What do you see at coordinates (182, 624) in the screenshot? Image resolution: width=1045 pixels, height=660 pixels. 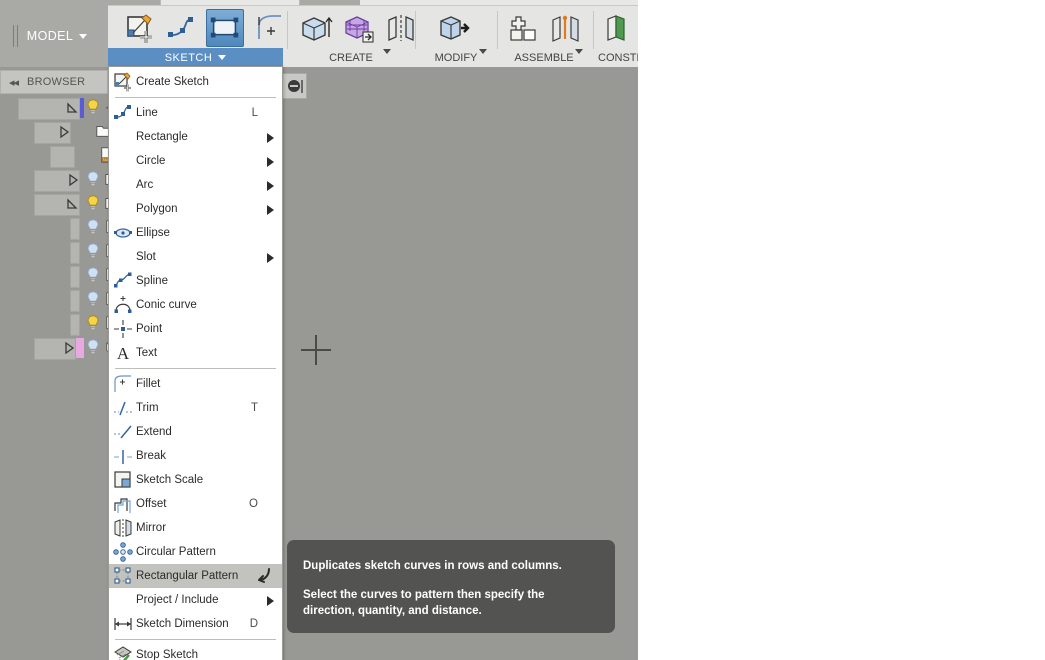 I see `menu-item-label: Sketch Dimension` at bounding box center [182, 624].